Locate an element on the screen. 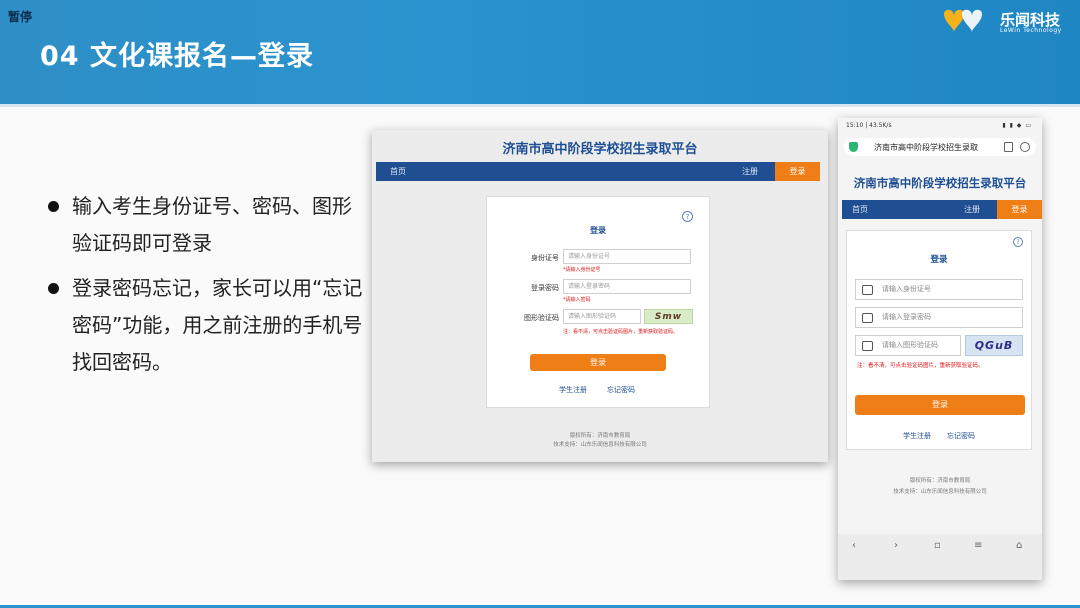  pause-label: 暂停 is located at coordinates (20, 16).